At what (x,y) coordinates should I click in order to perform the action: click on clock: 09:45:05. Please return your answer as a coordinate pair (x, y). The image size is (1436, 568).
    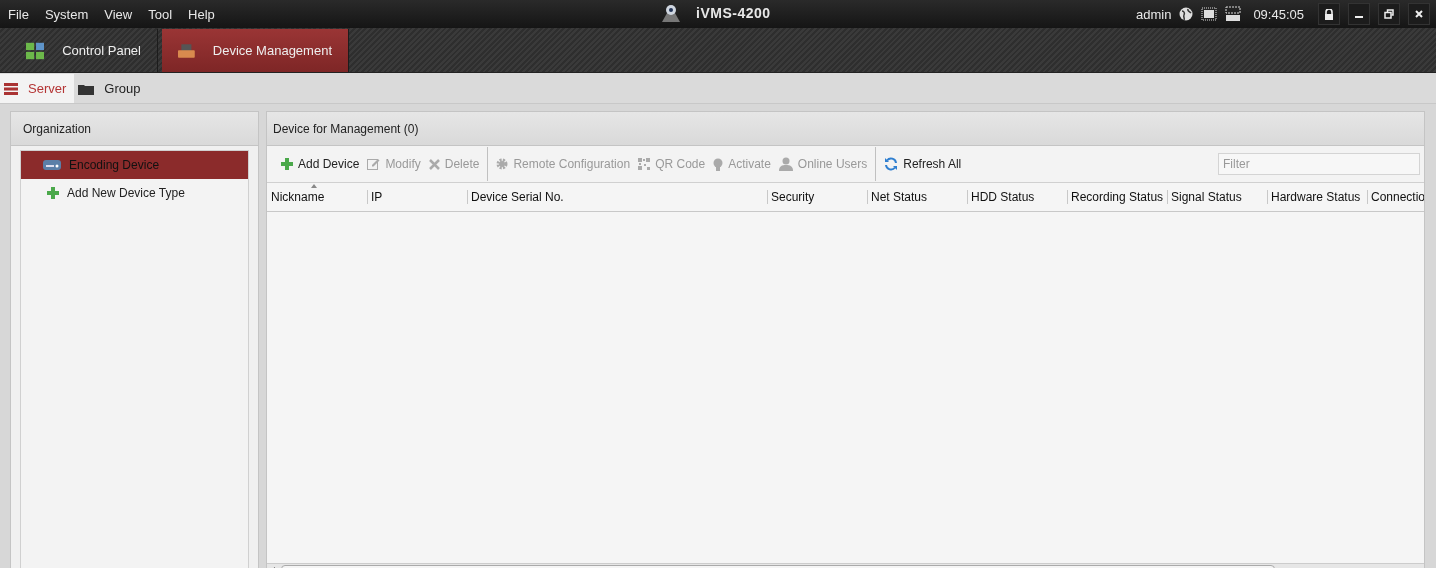
    Looking at the image, I should click on (1278, 14).